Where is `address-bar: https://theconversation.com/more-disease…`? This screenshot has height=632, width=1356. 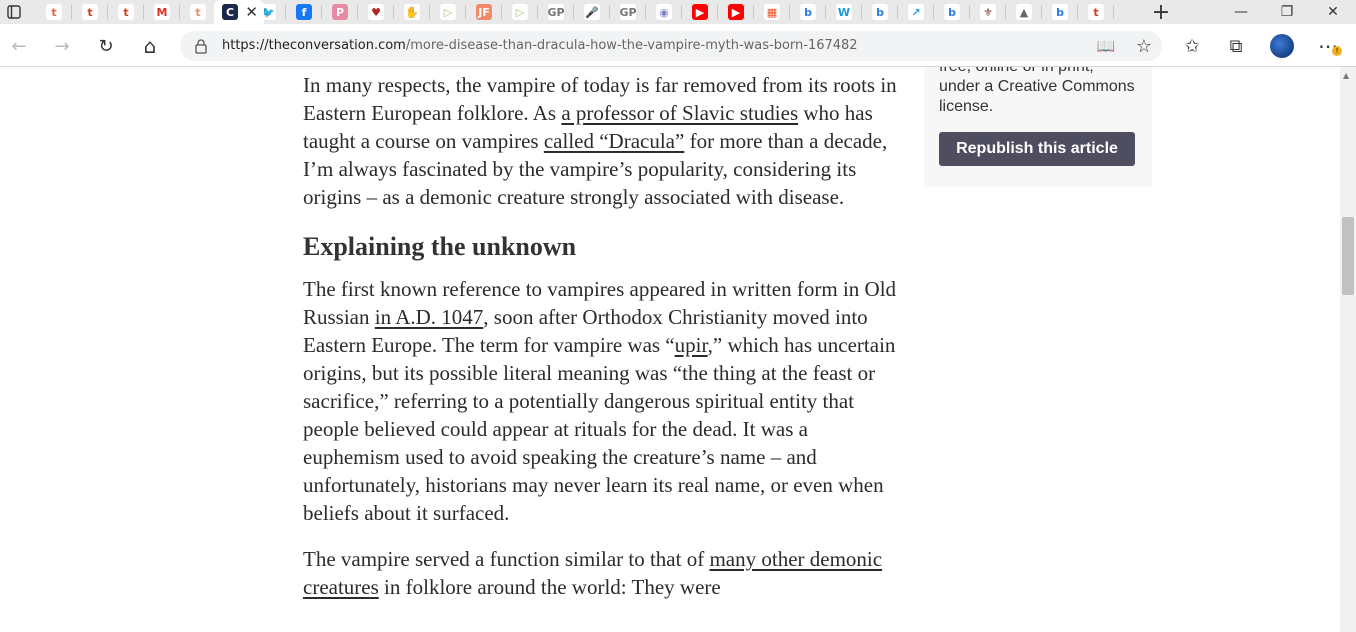 address-bar: https://theconversation.com/more-disease… is located at coordinates (671, 46).